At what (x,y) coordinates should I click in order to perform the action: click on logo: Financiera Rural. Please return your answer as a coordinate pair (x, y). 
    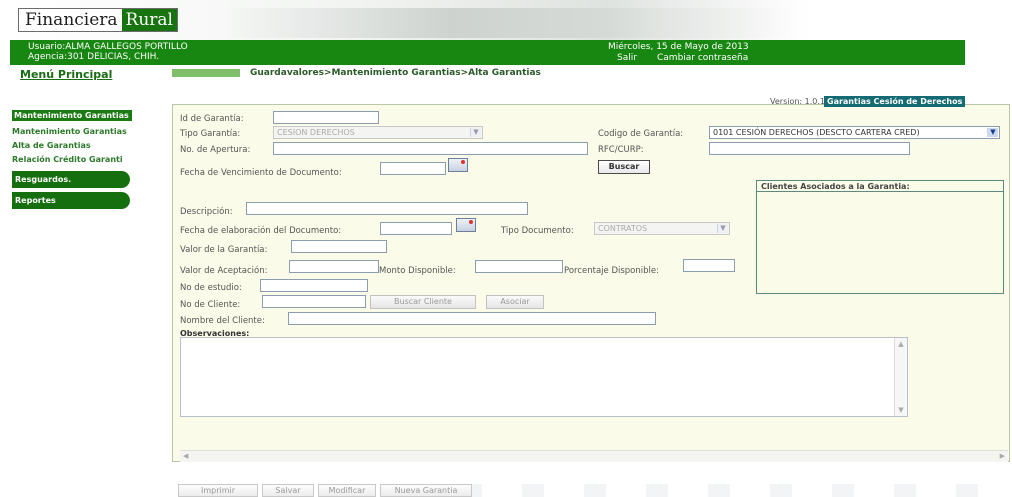
    Looking at the image, I should click on (98, 20).